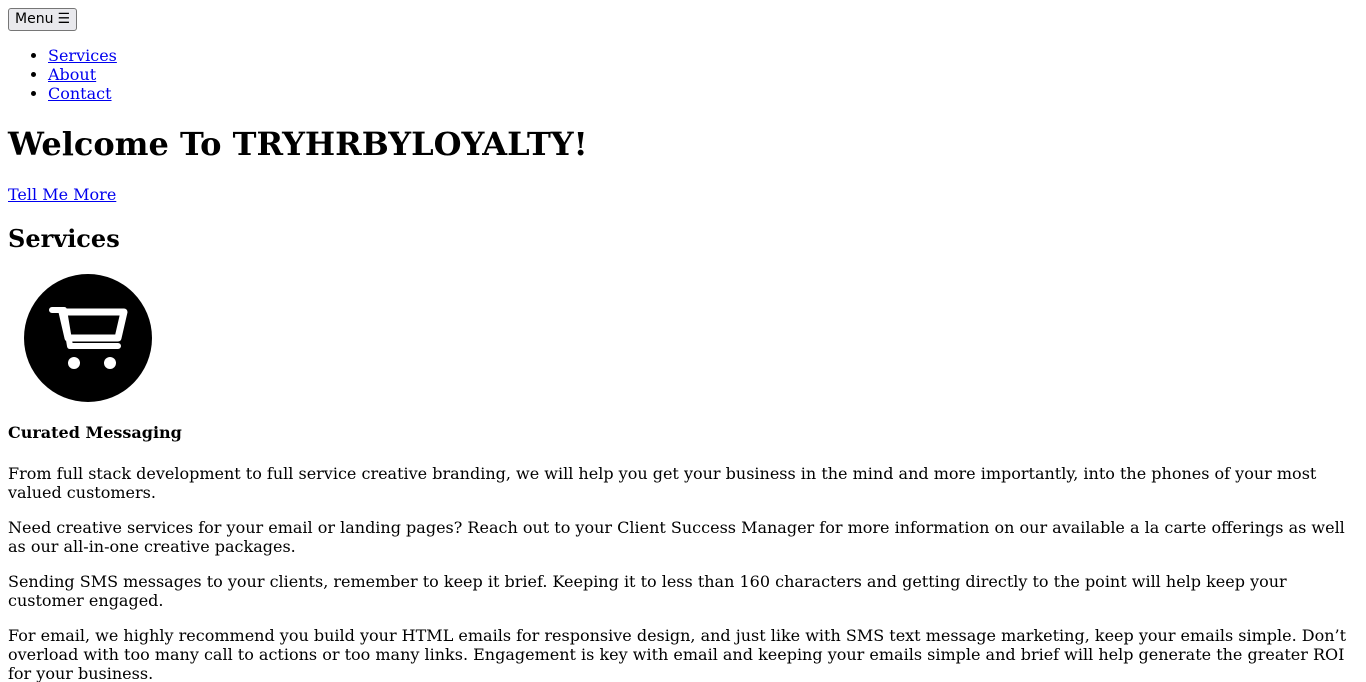 Image resolution: width=1366 pixels, height=682 pixels. I want to click on shopping-cart-icon, so click(88, 338).